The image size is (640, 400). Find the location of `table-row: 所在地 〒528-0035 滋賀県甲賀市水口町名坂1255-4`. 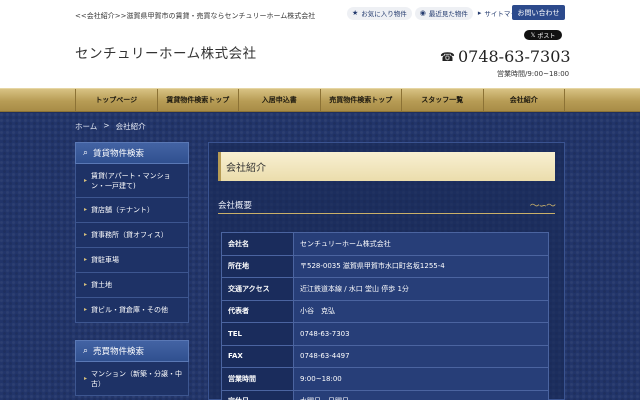

table-row: 所在地 〒528-0035 滋賀県甲賀市水口町名坂1255-4 is located at coordinates (385, 266).